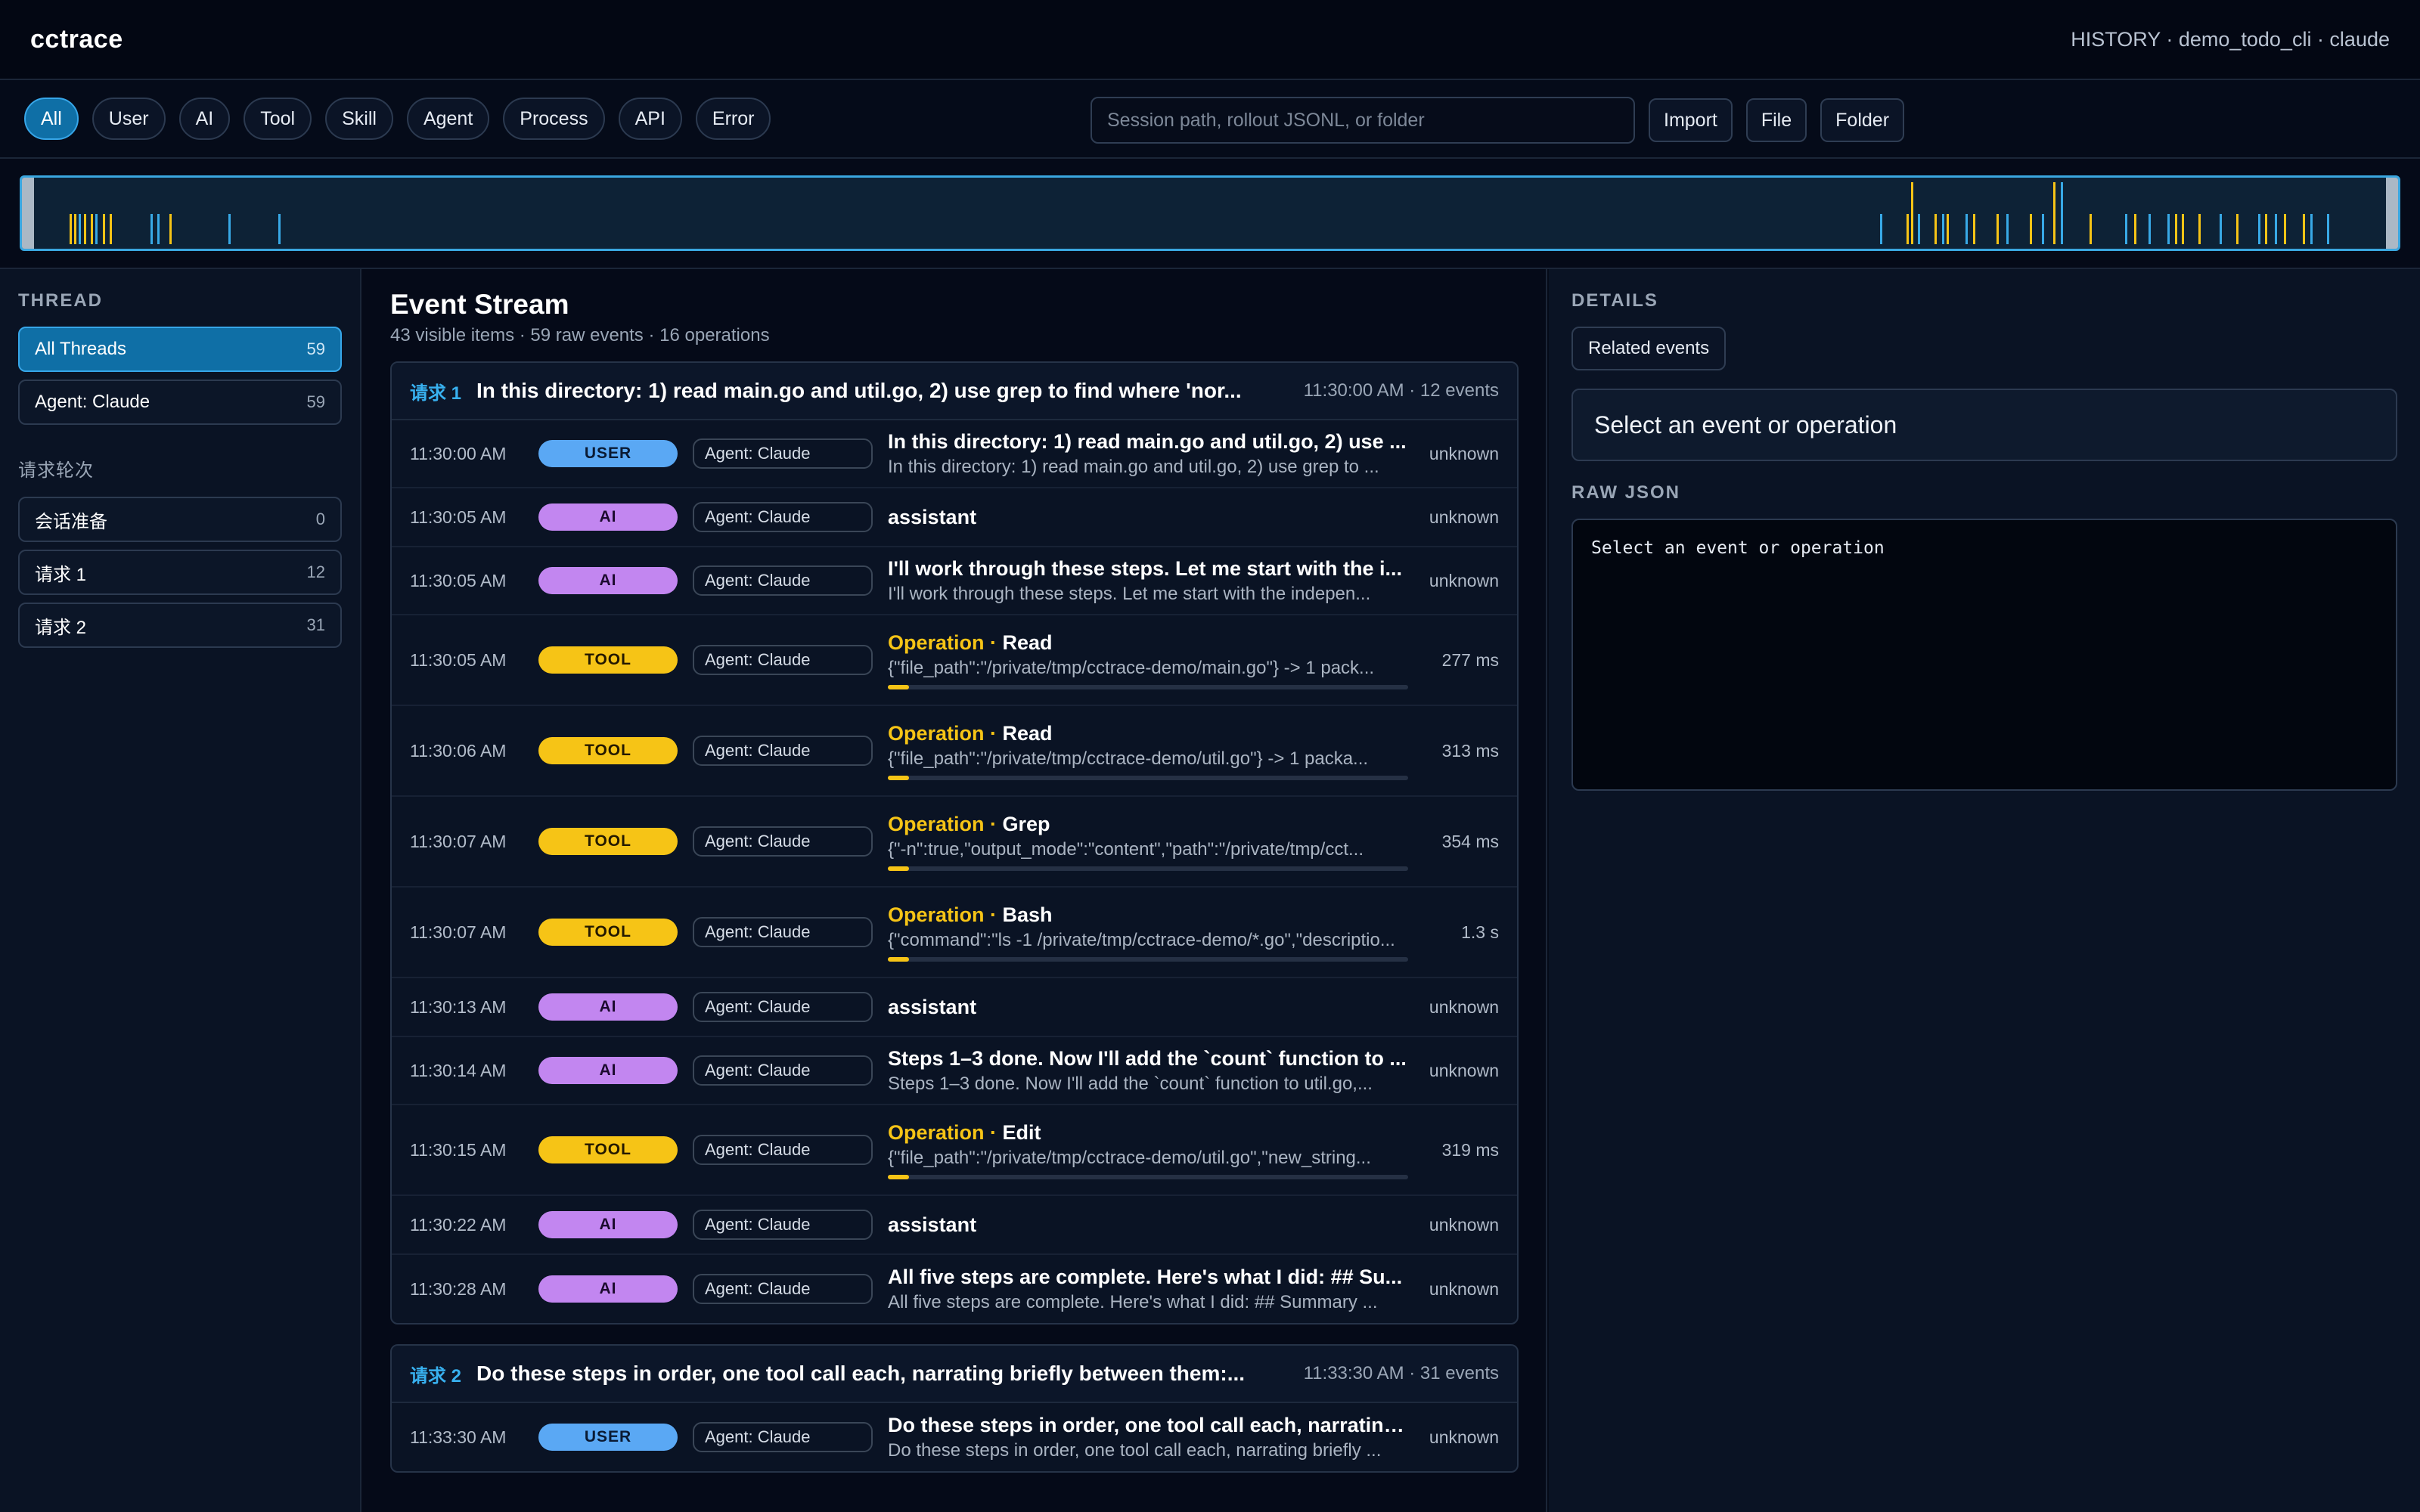  I want to click on event-duration: 319 ms, so click(1470, 1149).